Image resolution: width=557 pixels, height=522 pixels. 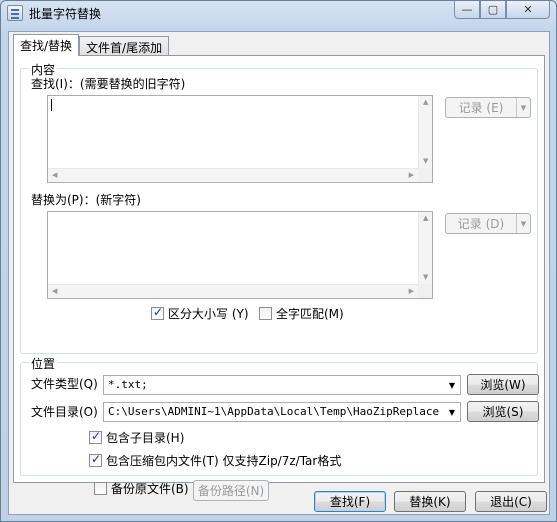 I want to click on tab-strip: 查找/替换 文件首/尾添加, so click(x=91, y=45).